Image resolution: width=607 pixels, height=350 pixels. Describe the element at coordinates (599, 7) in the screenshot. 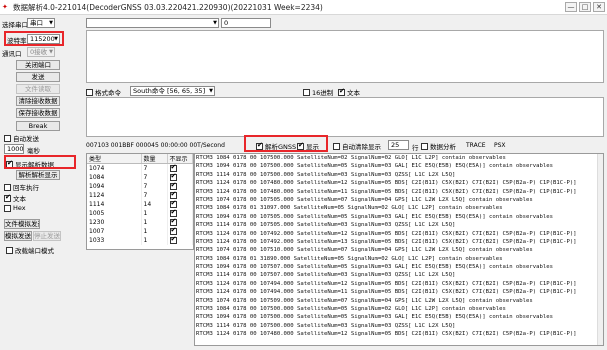

I see `close-button: ✕` at that location.